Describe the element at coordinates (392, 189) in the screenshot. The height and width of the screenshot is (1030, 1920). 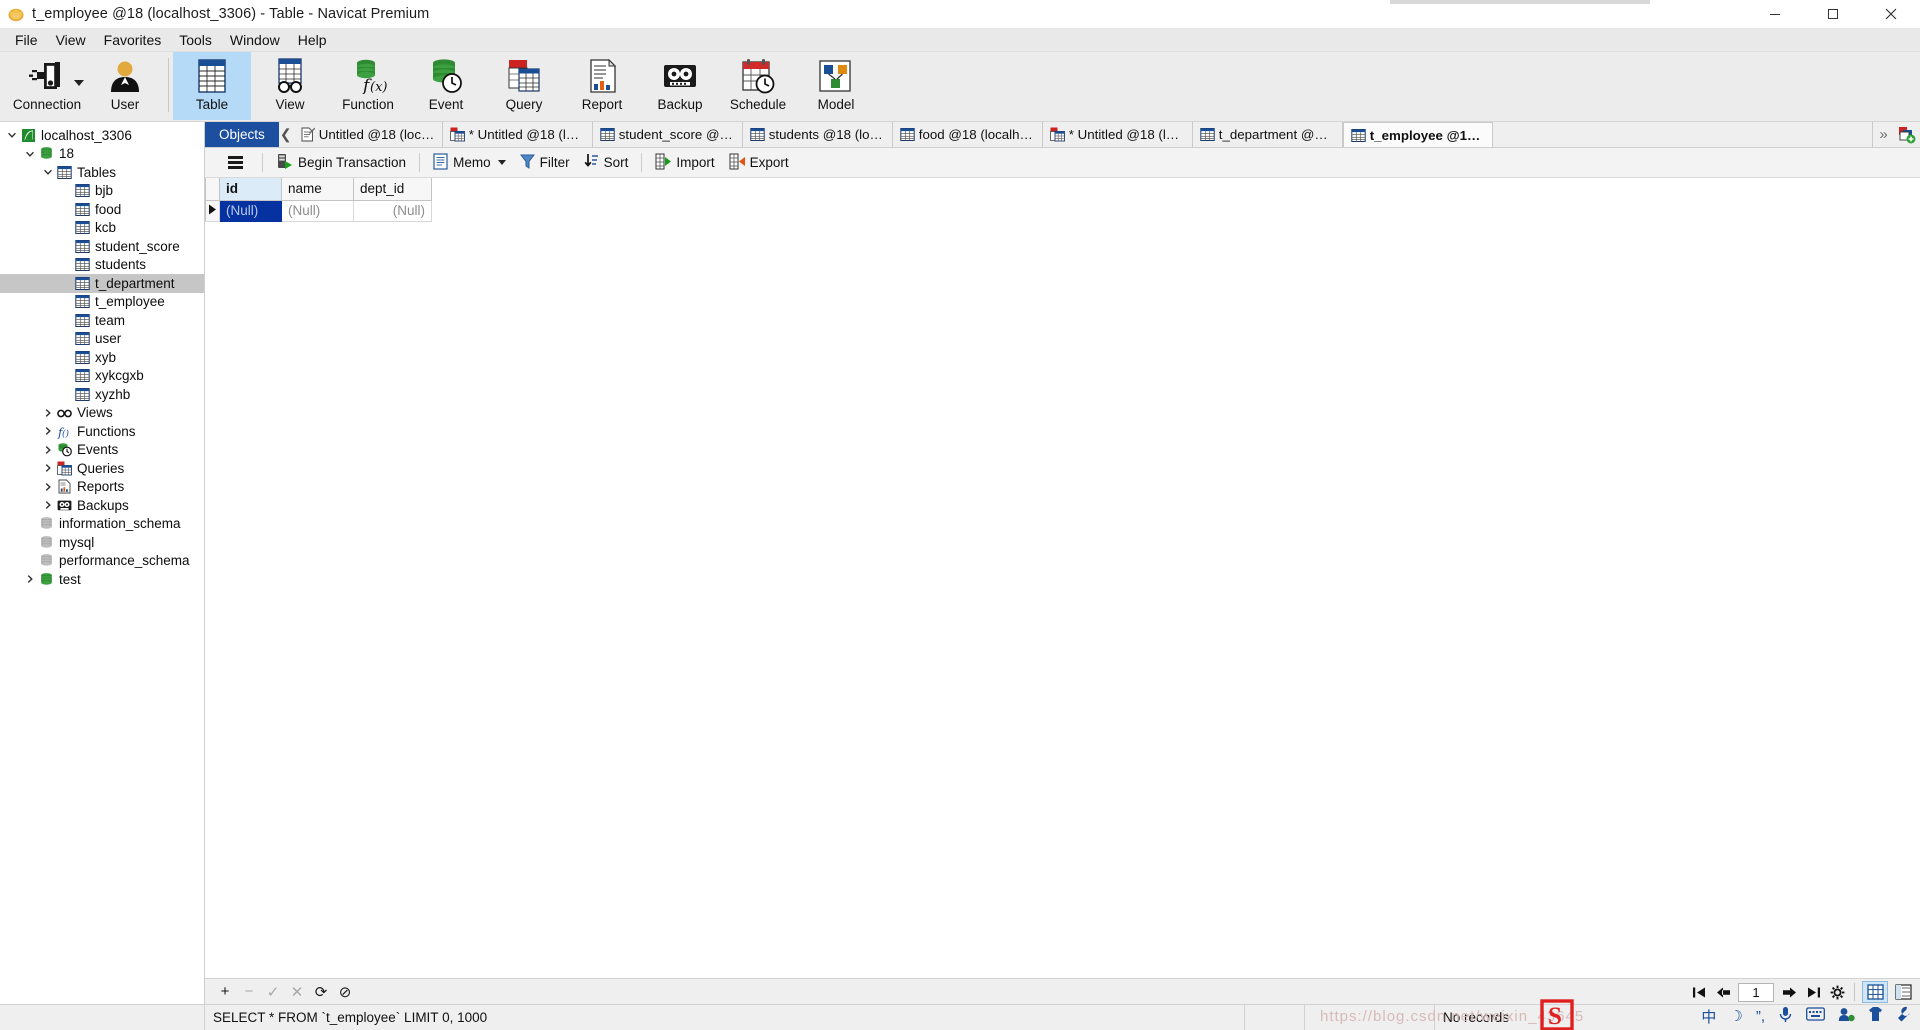
I see `column-header-dept_id: dept_id` at that location.